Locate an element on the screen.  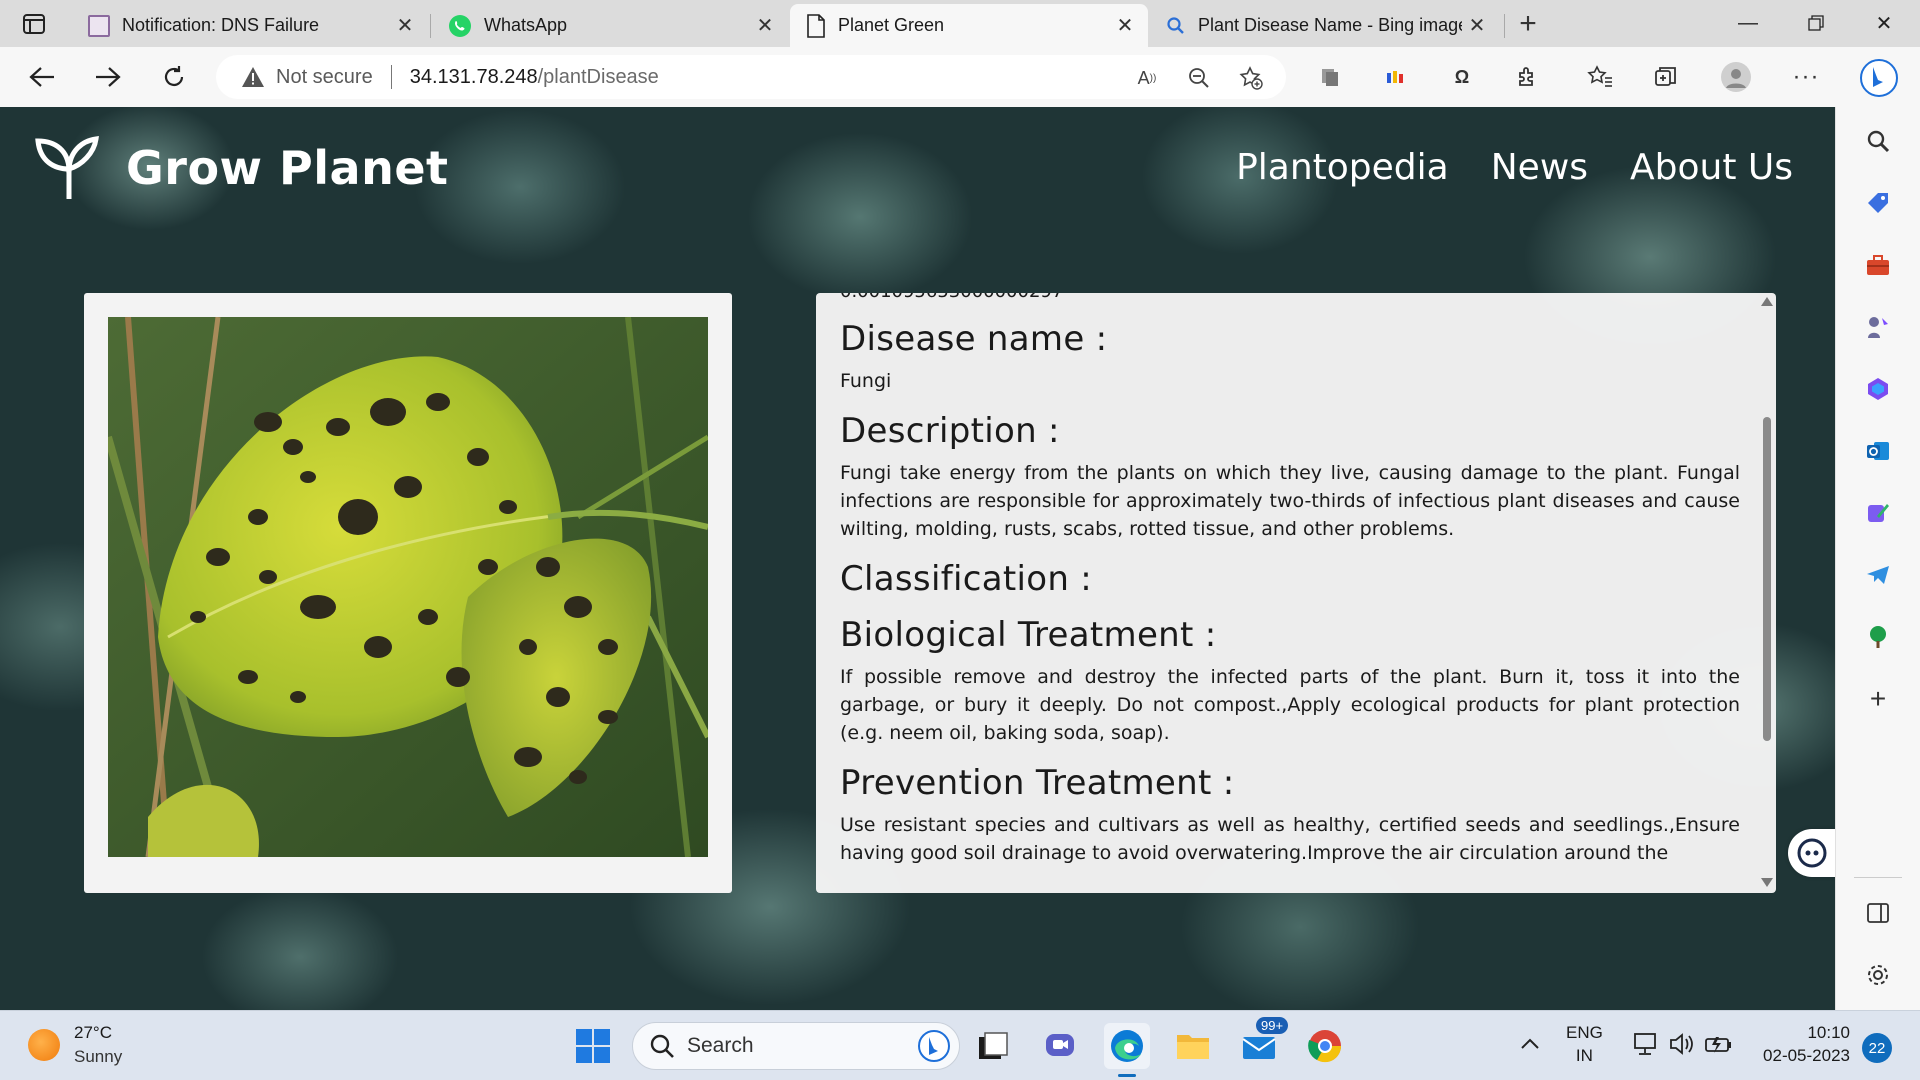
close-window-button: ✕ is located at coordinates (1884, 23).